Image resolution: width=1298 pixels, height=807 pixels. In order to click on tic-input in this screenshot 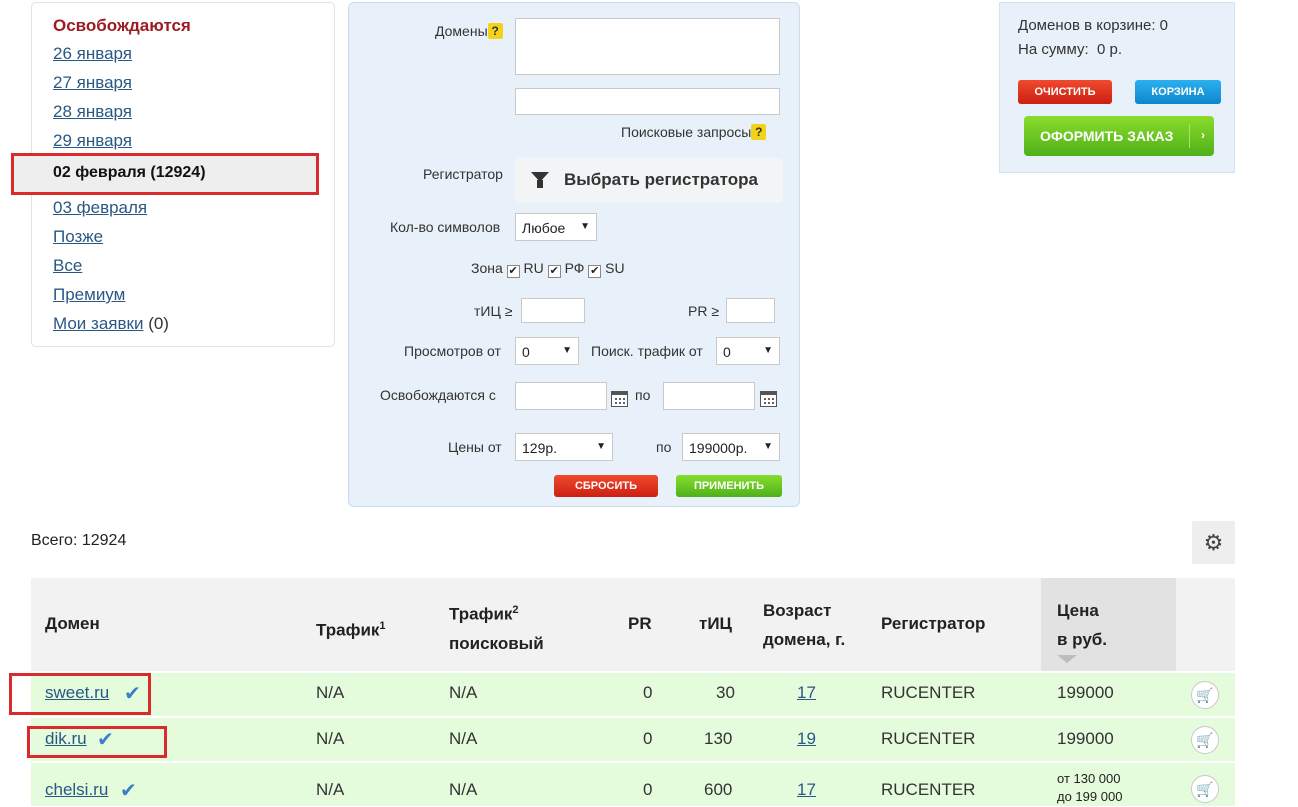, I will do `click(553, 310)`.